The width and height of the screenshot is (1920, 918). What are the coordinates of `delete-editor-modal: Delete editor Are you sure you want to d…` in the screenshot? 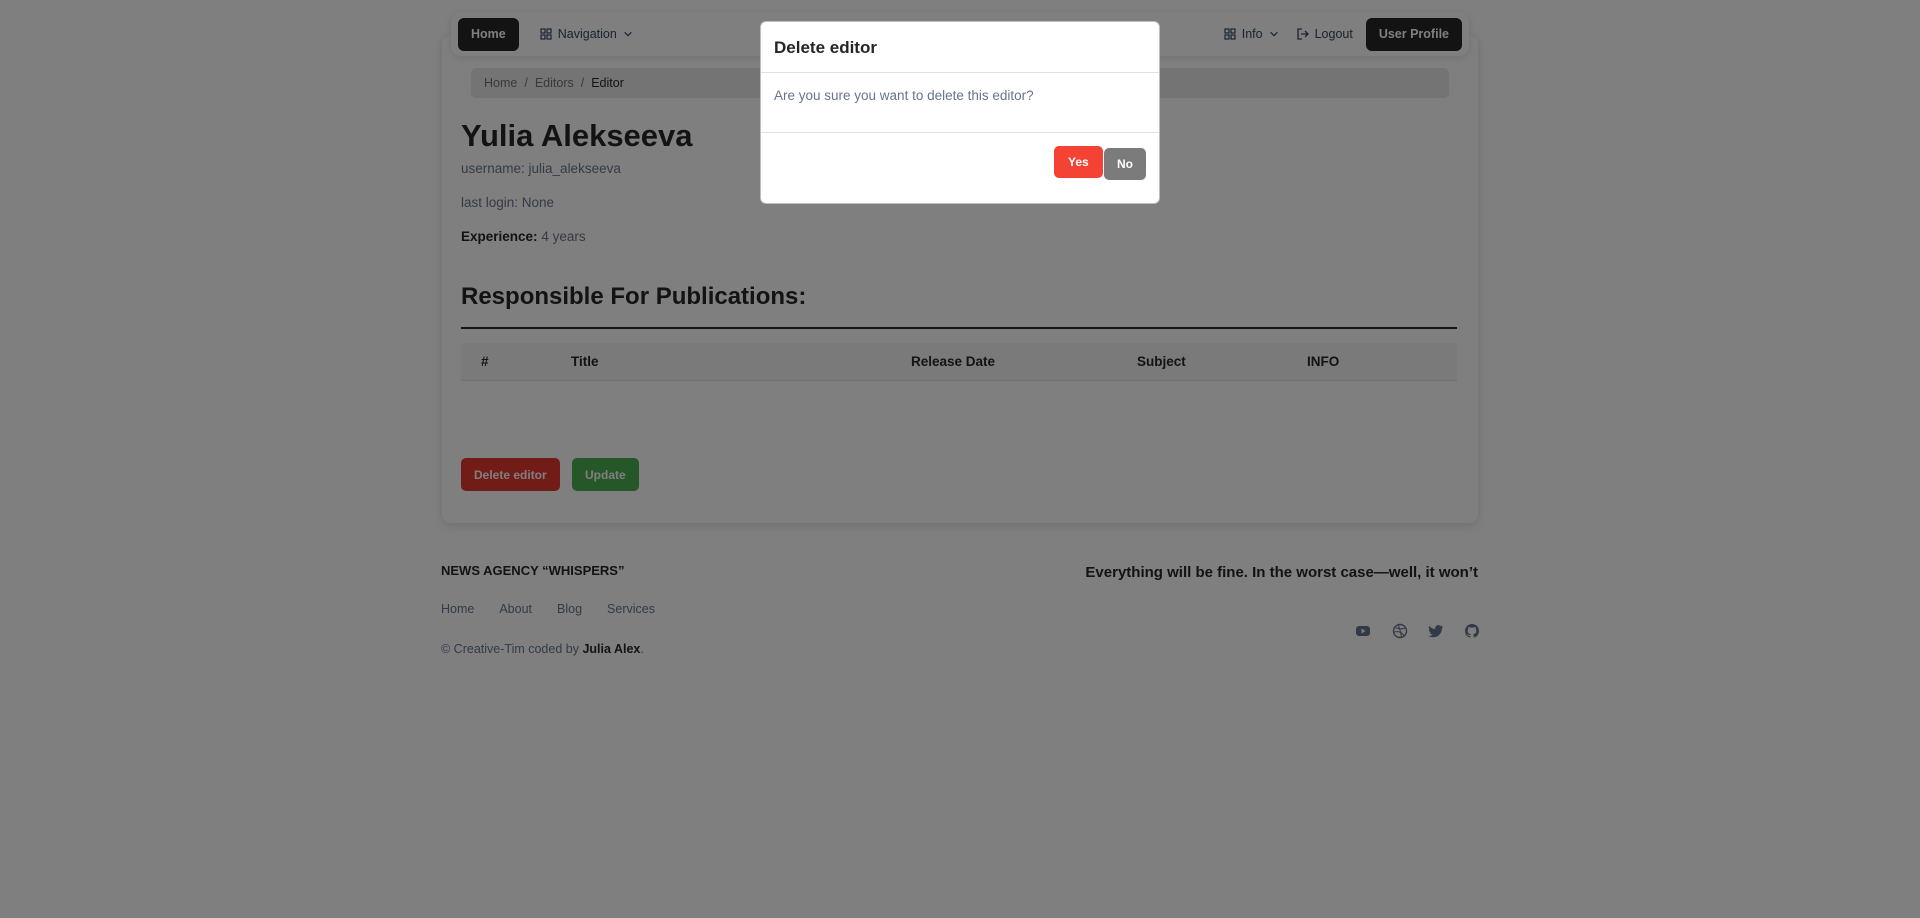 It's located at (960, 112).